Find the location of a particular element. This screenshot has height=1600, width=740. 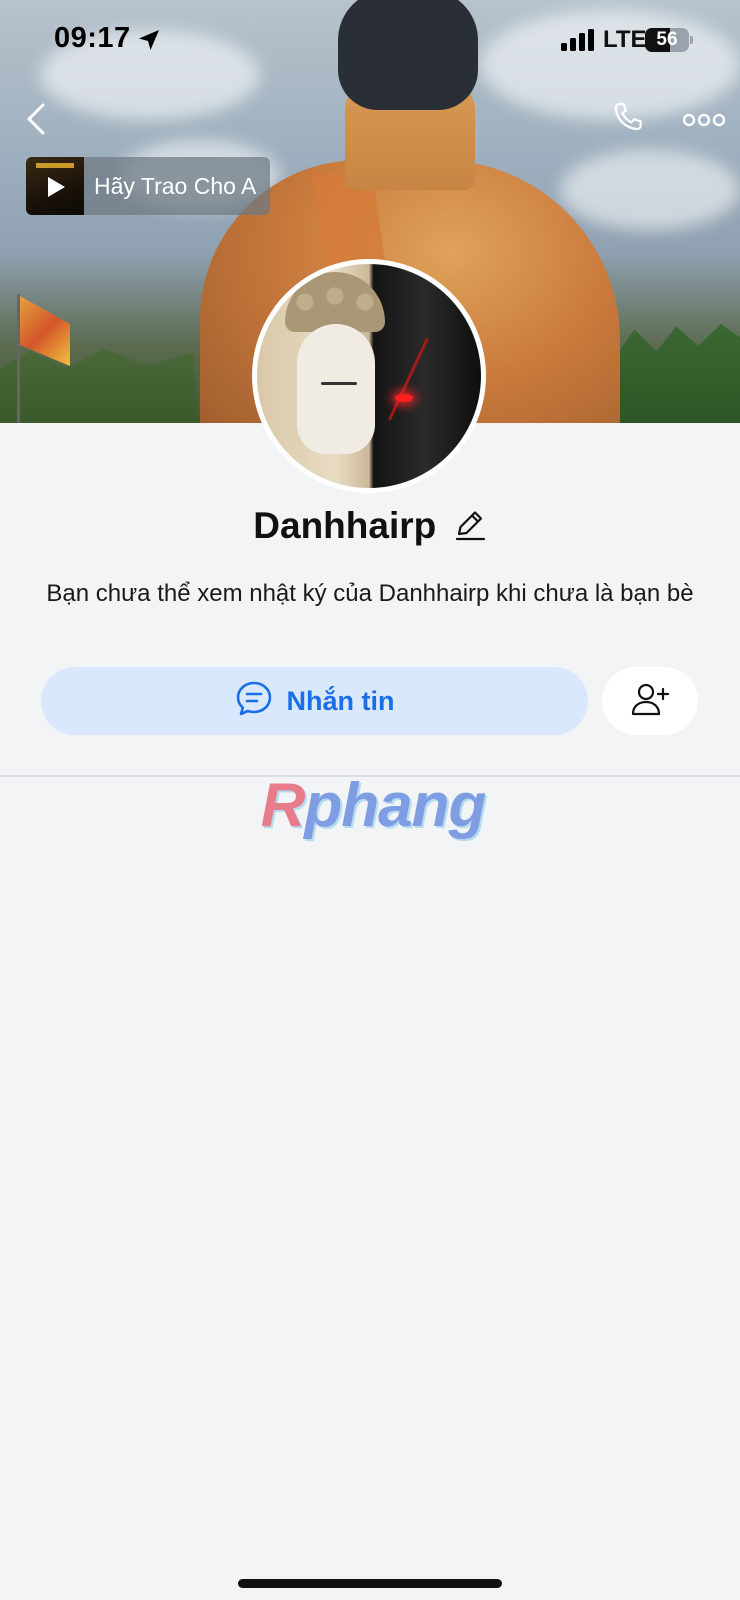

watermark-logo: Rphang is located at coordinates (373, 805).